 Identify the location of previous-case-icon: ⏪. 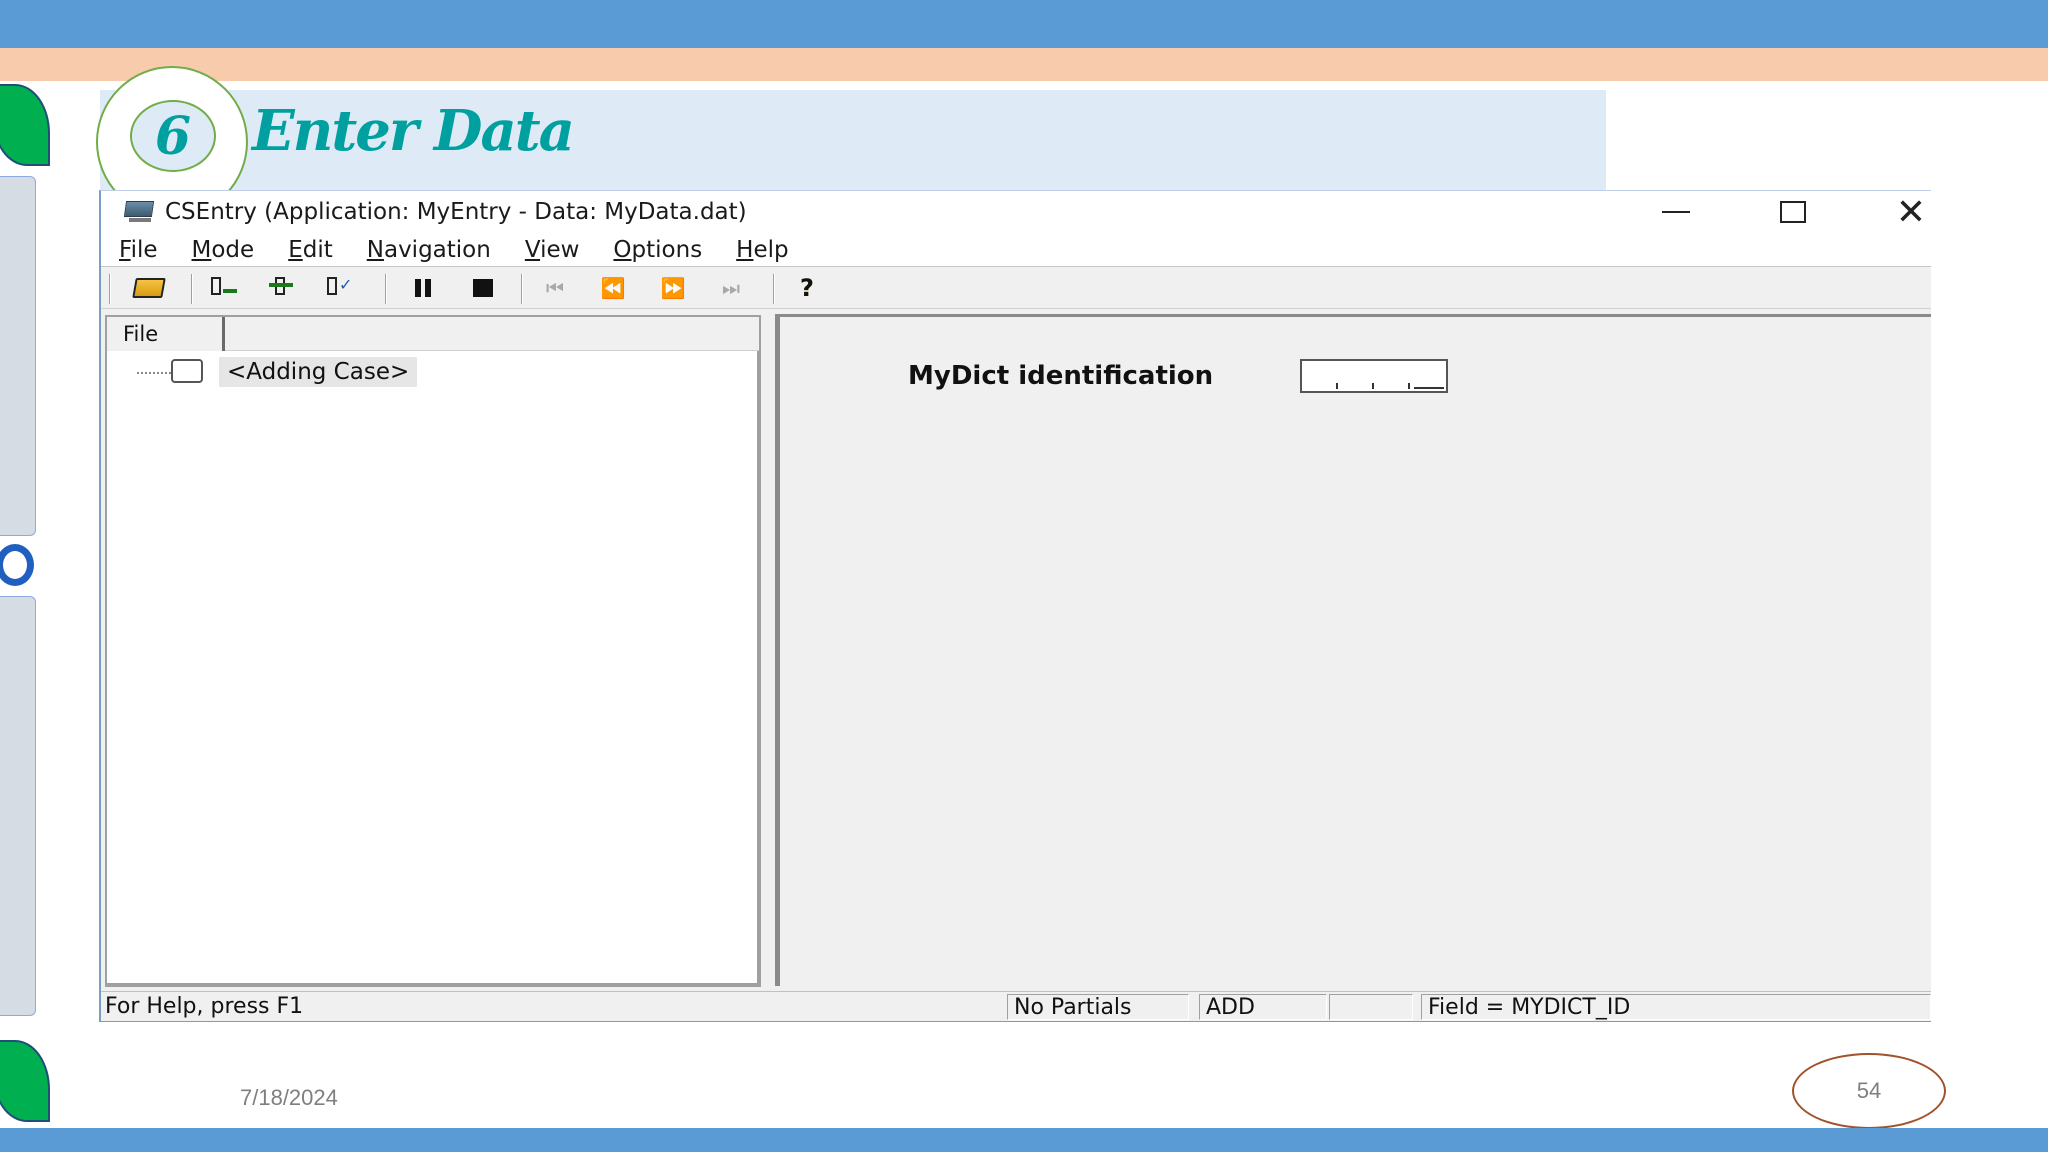
(613, 288).